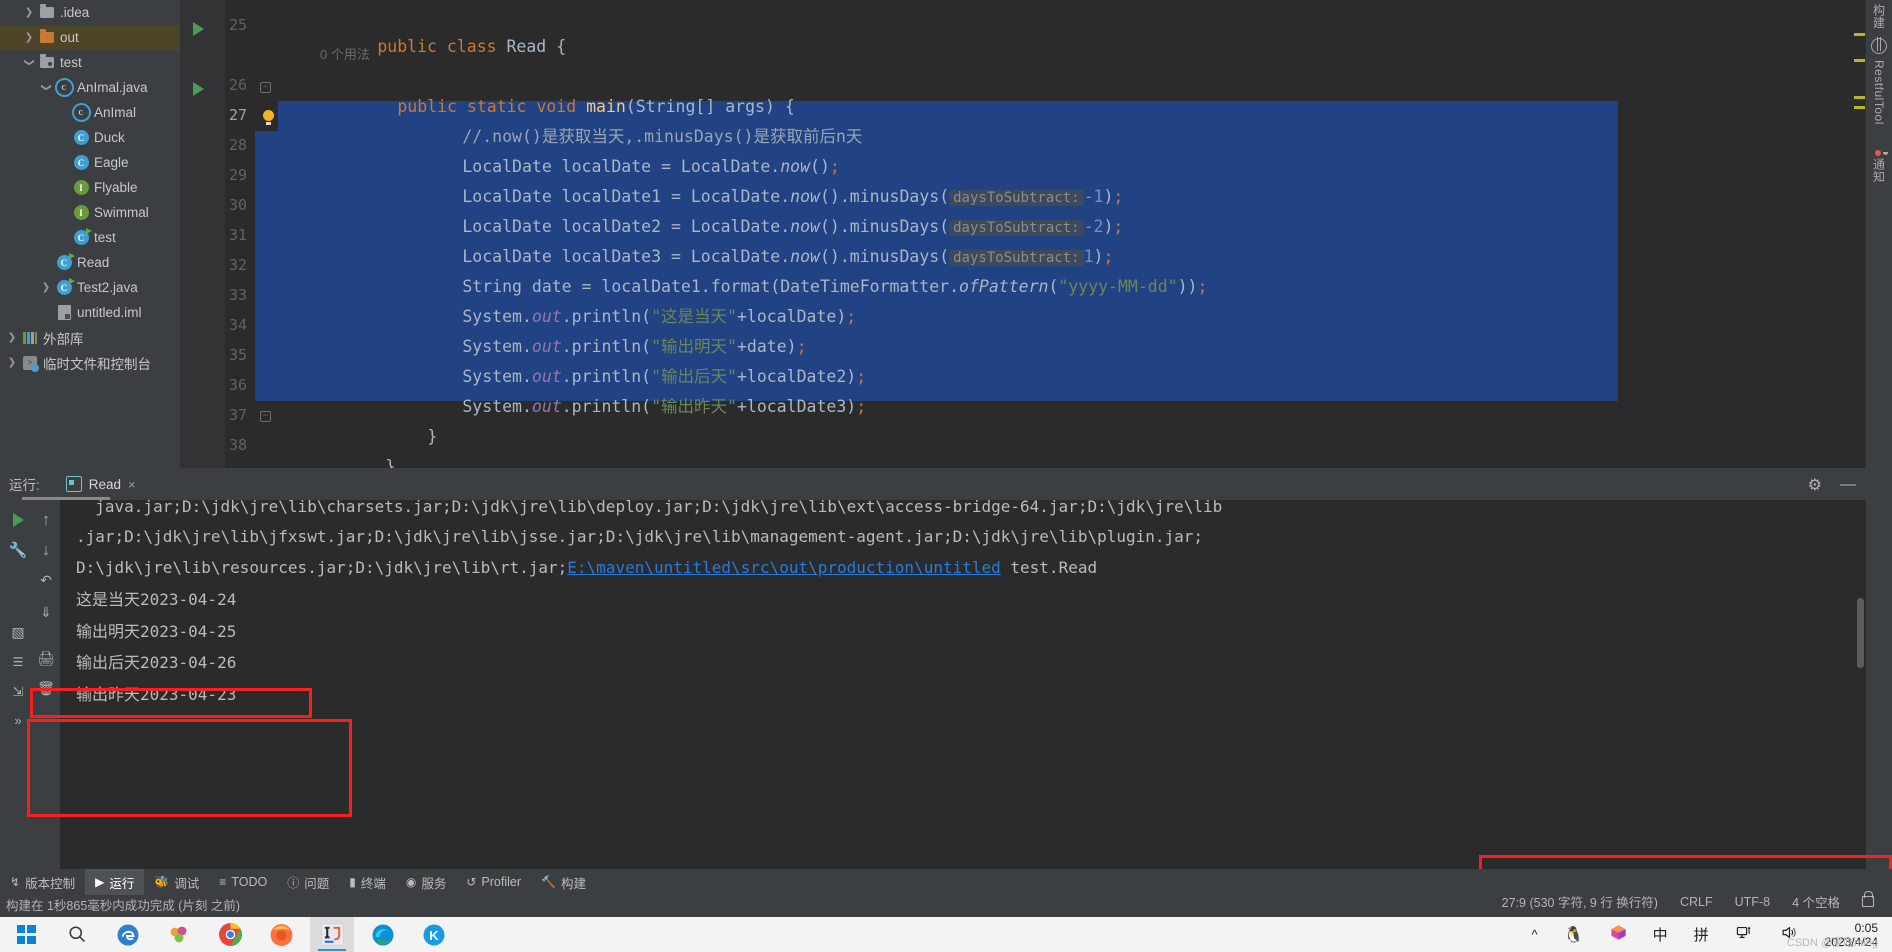  Describe the element at coordinates (243, 882) in the screenshot. I see `stripe-item-3: ≡ TODO` at that location.